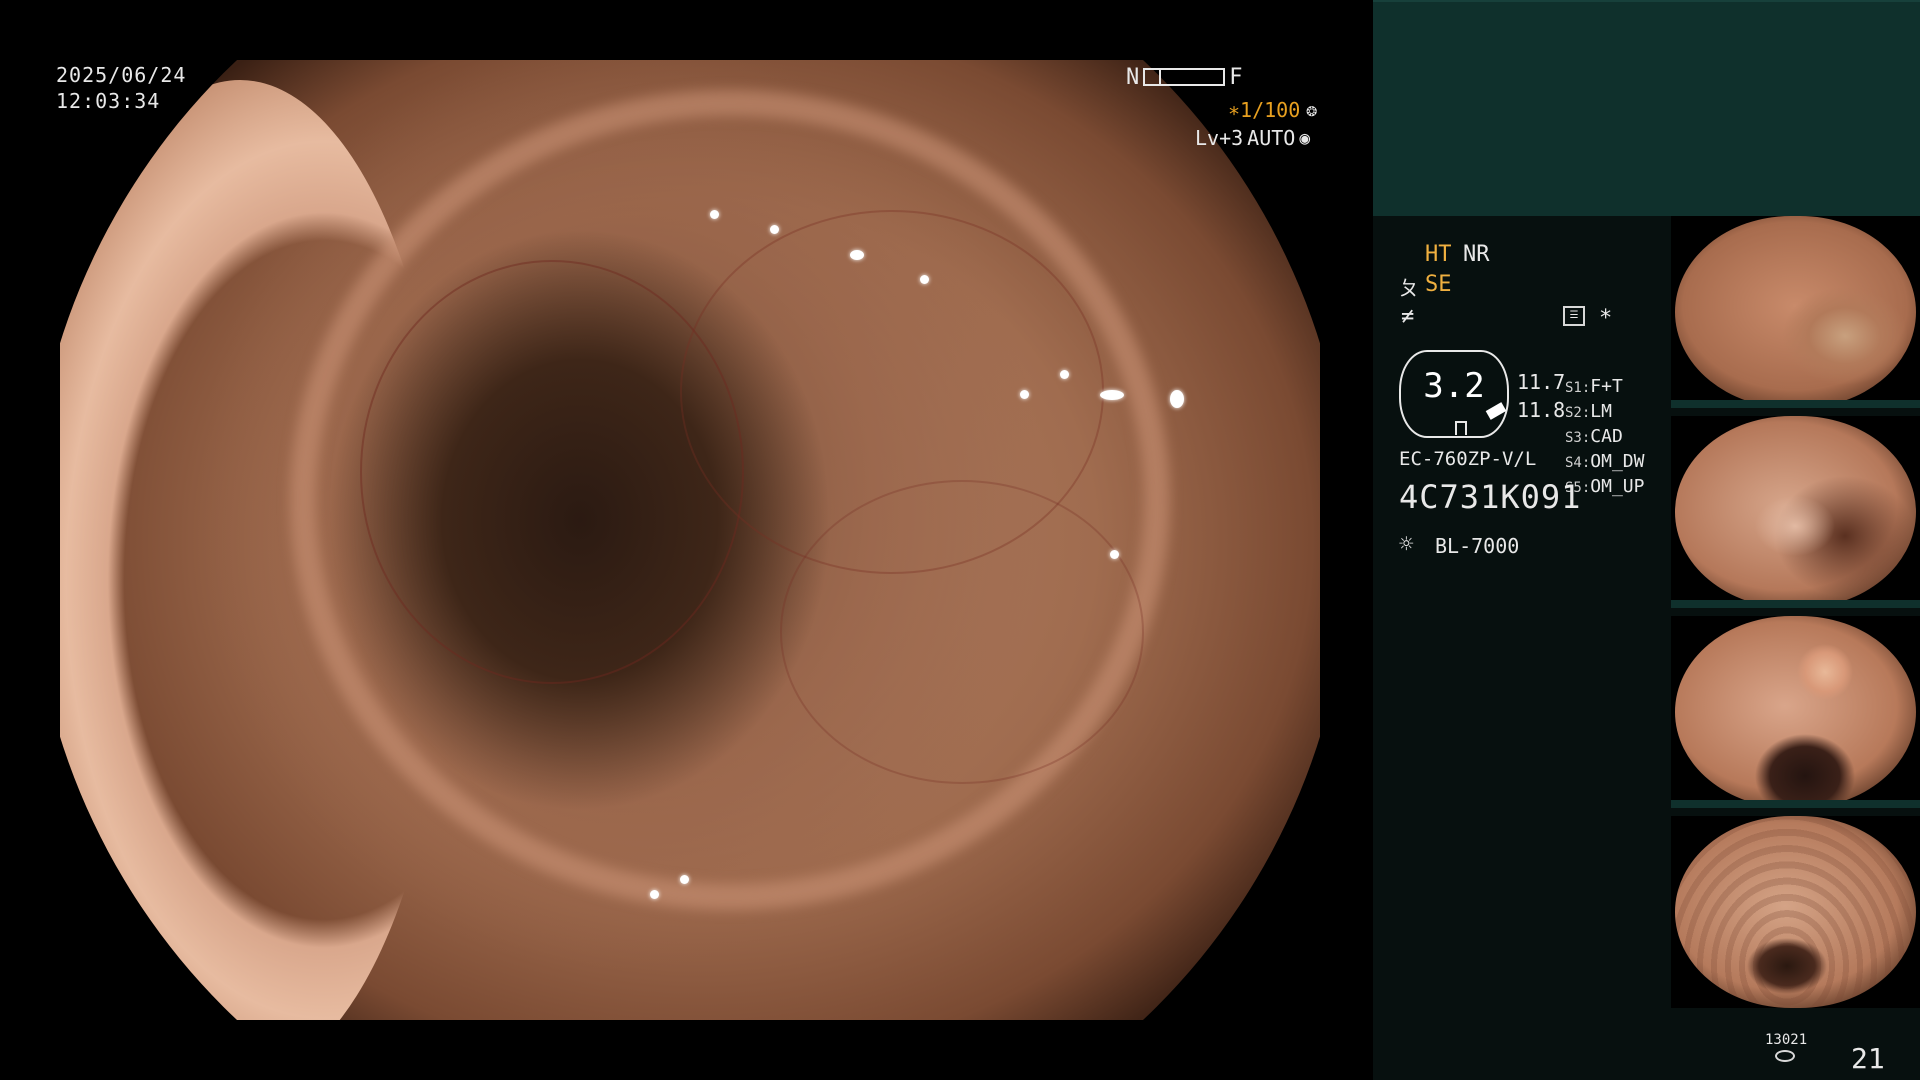 The height and width of the screenshot is (1080, 1920). What do you see at coordinates (1461, 428) in the screenshot?
I see `zoom-marker-icon` at bounding box center [1461, 428].